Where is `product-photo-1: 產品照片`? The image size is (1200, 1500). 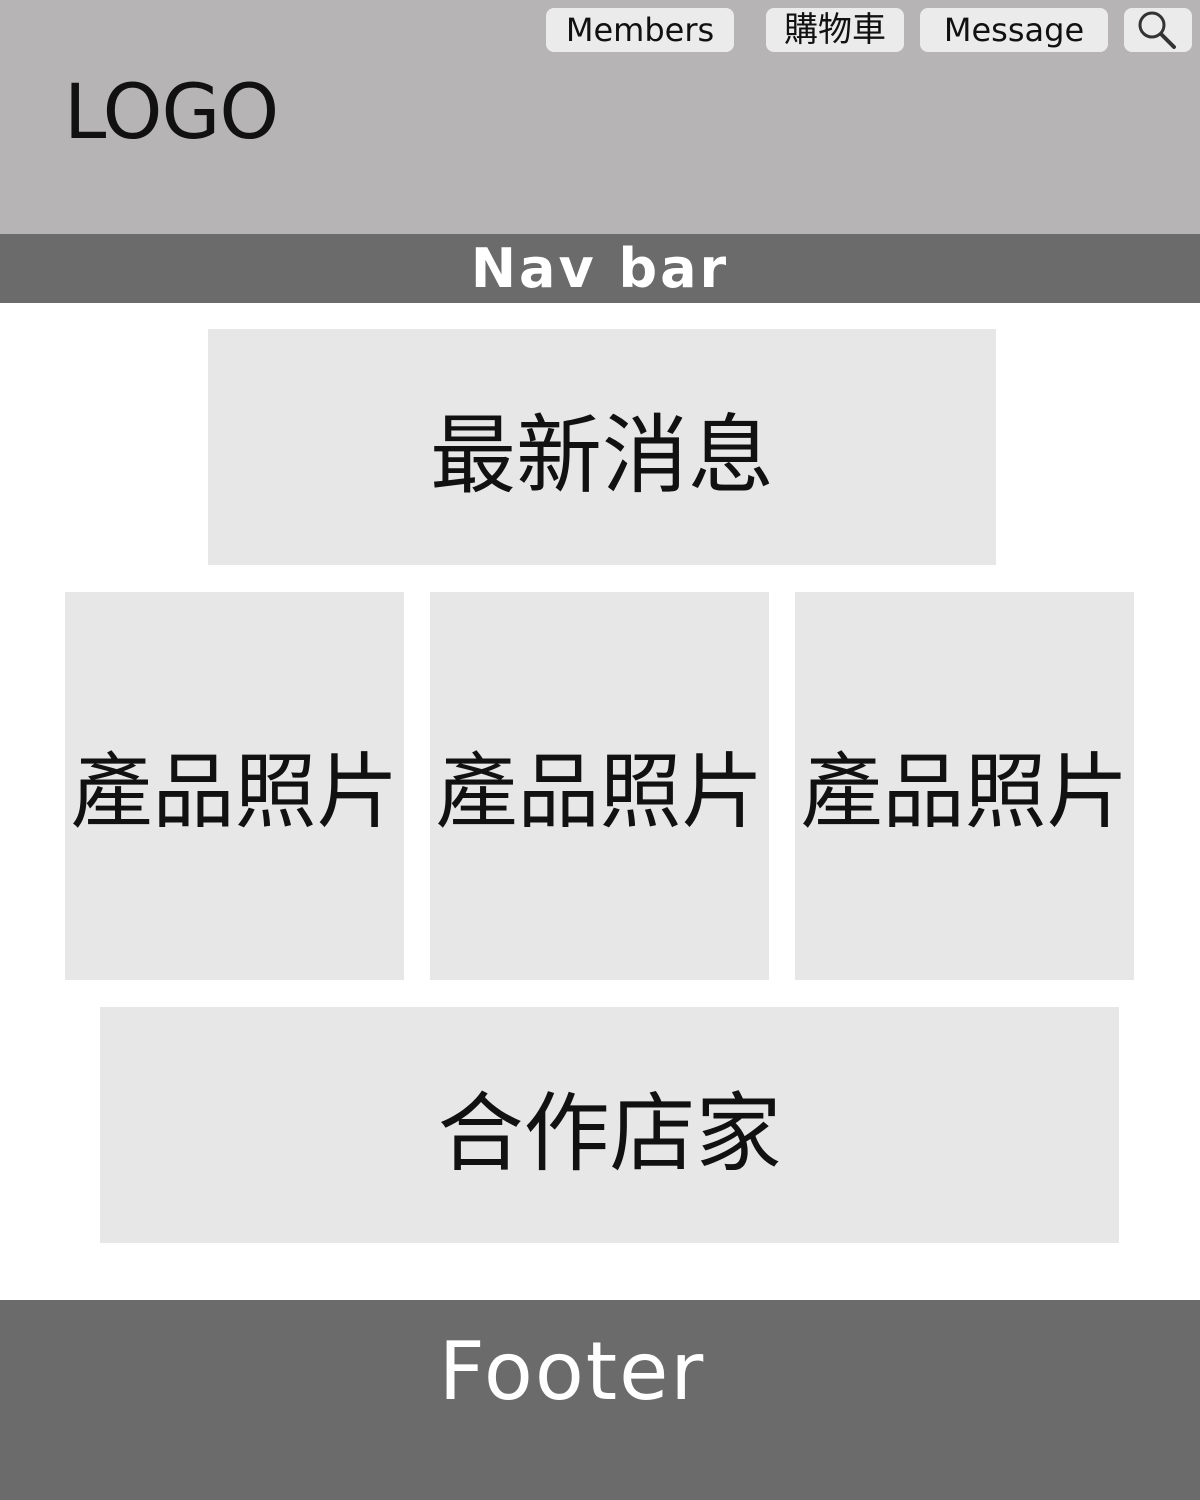
product-photo-1: 產品照片 is located at coordinates (234, 786).